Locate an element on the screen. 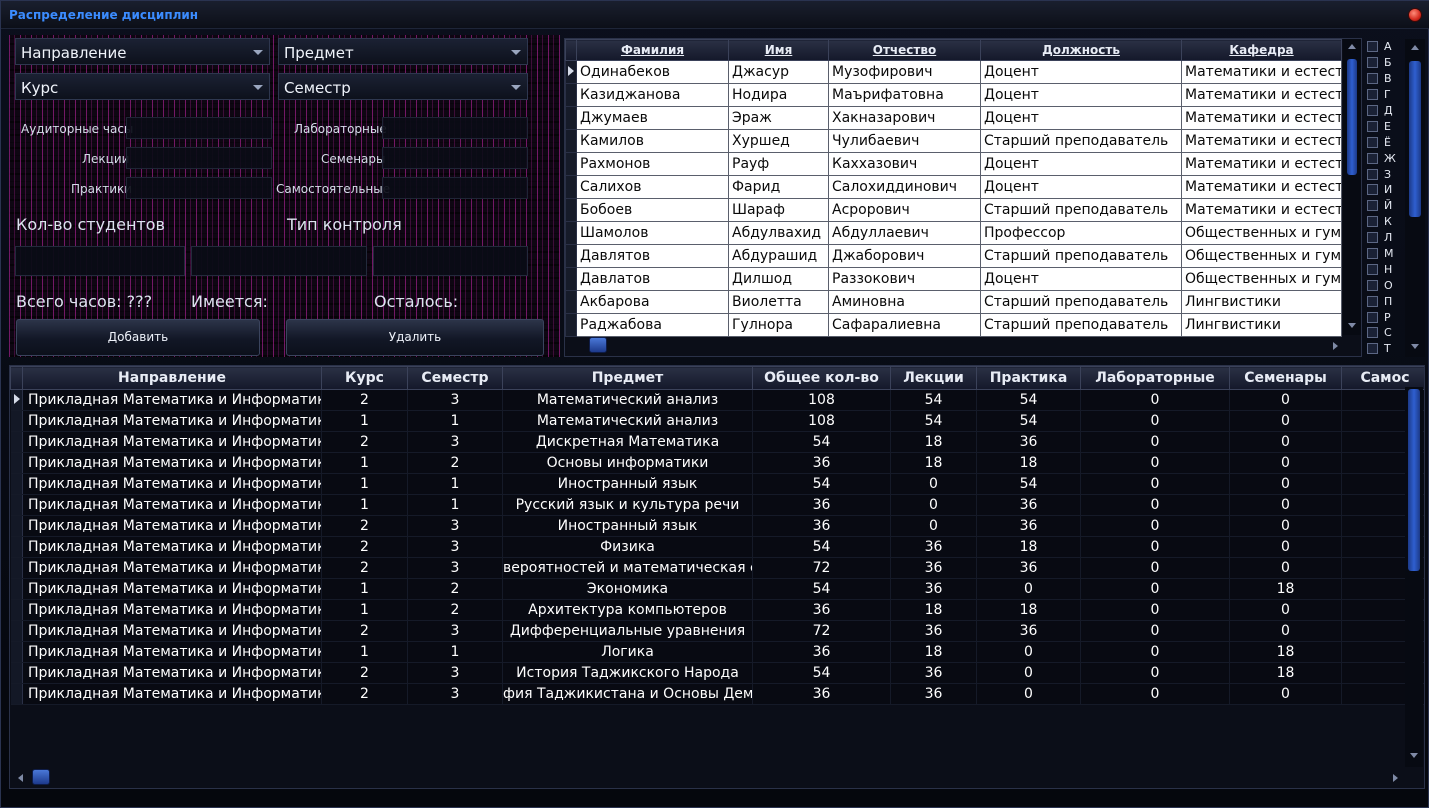  teacher-cell: Профессор is located at coordinates (1081, 233).